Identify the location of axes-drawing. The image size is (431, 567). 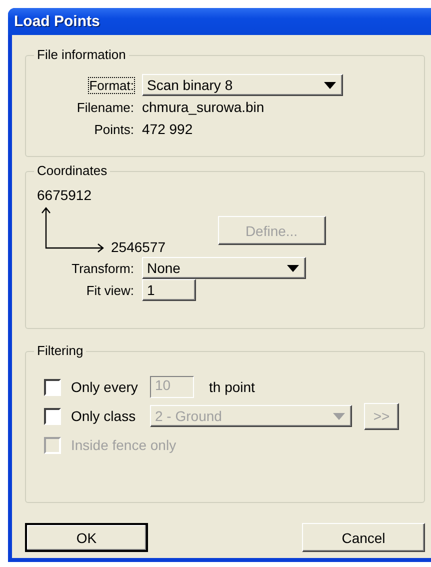
(73, 230).